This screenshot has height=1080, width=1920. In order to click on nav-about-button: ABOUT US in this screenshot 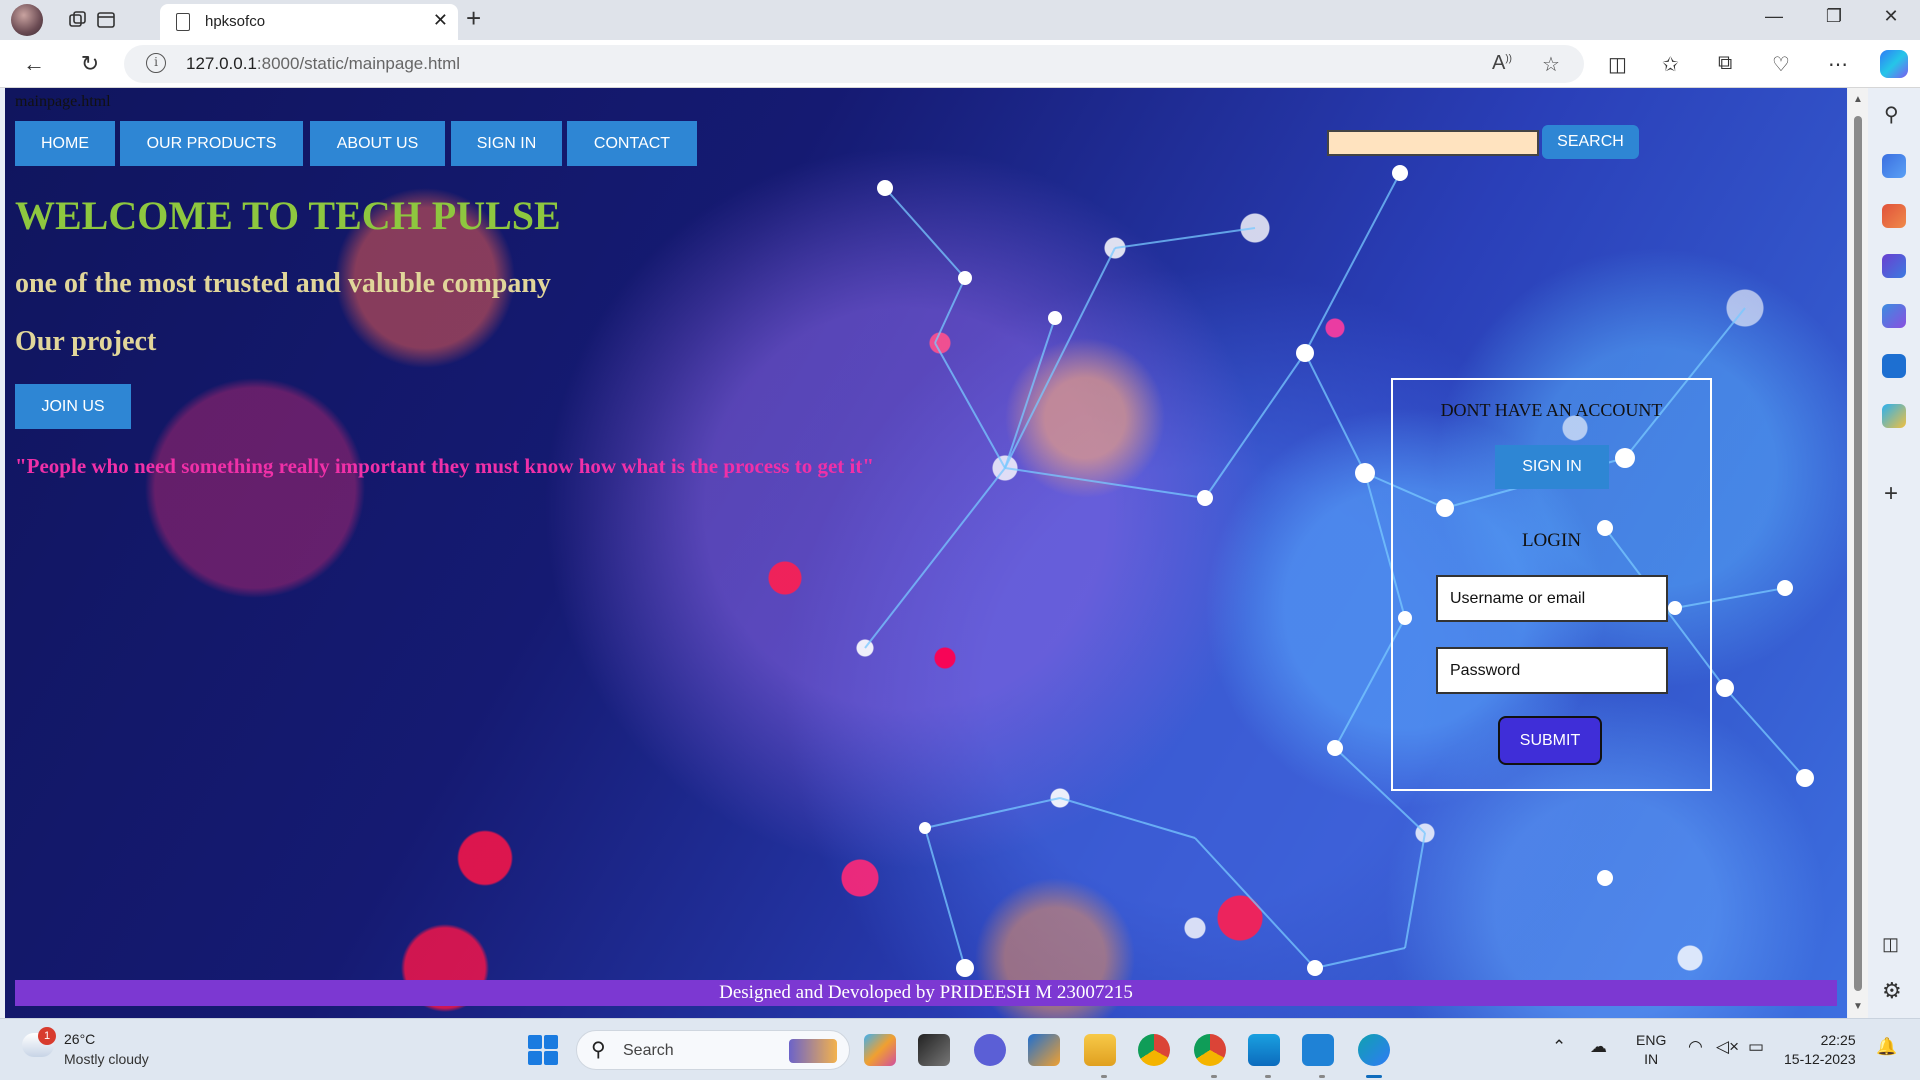, I will do `click(377, 143)`.